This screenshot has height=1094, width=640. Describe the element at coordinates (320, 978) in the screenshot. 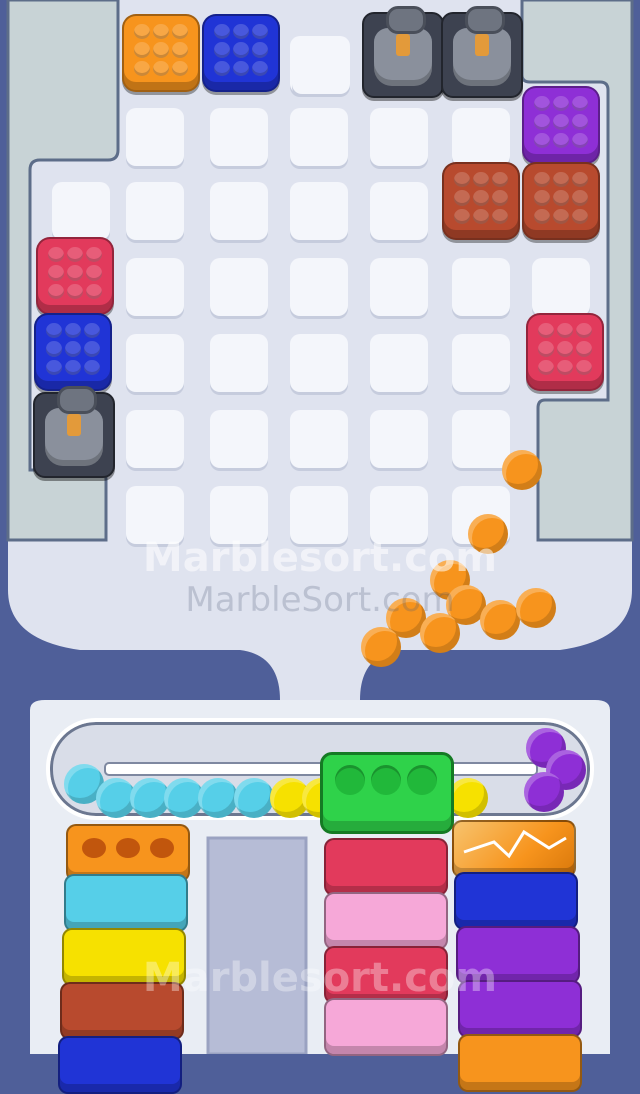

I see `watermark-lower: Marblesort.com` at that location.